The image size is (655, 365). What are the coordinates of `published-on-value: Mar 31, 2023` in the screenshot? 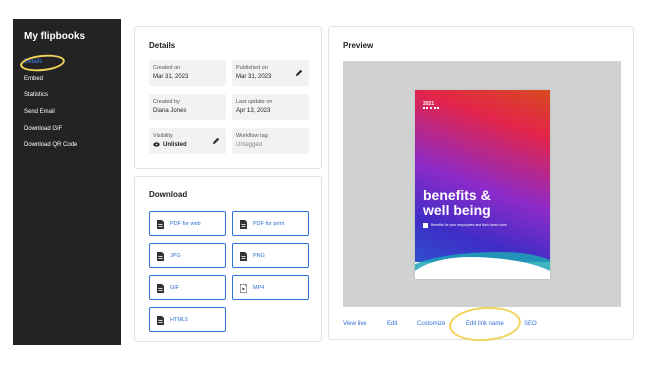 It's located at (254, 77).